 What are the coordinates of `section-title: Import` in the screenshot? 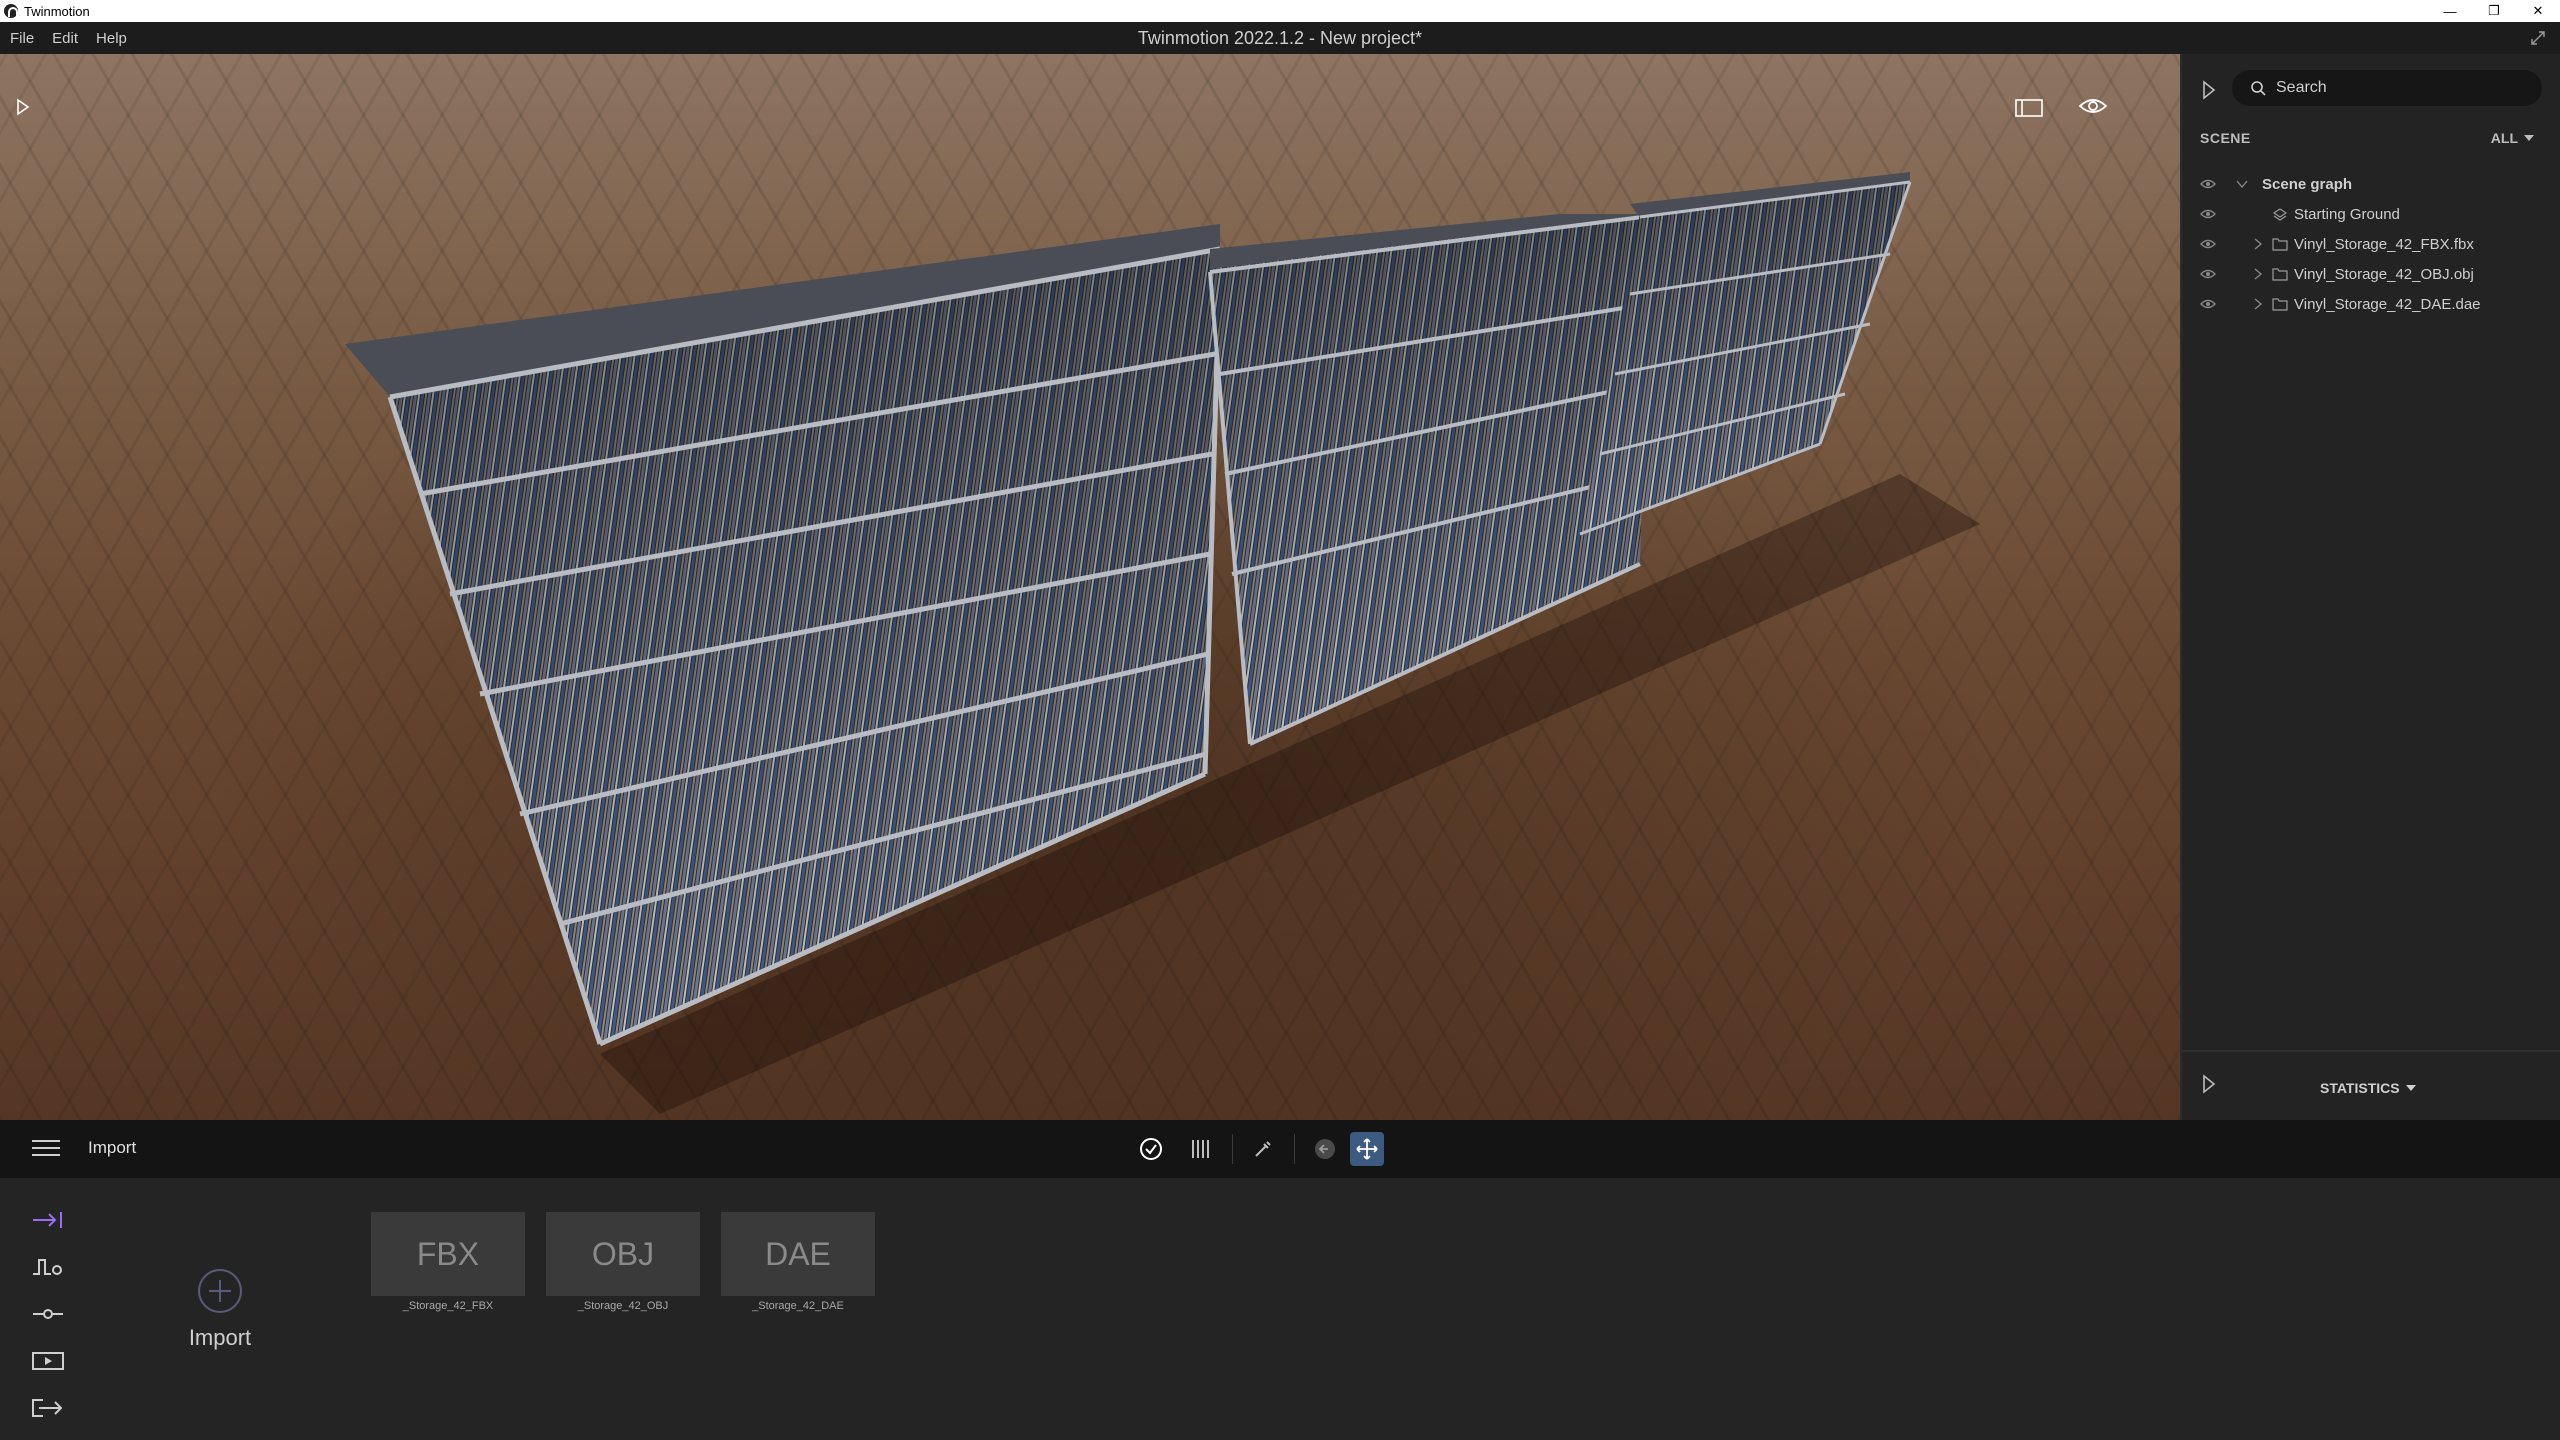 It's located at (112, 1147).